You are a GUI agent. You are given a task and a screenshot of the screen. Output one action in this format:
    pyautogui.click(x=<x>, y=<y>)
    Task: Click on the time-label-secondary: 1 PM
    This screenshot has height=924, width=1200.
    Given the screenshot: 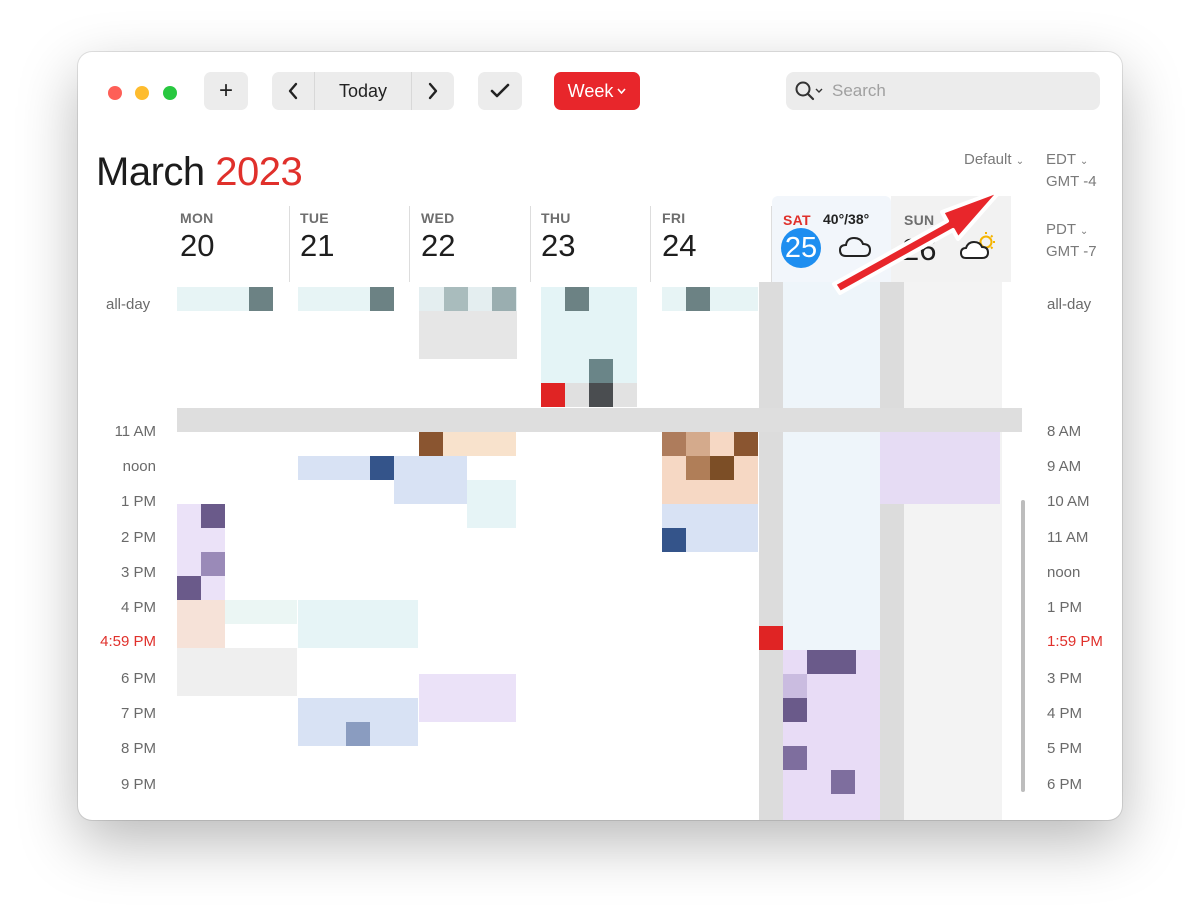 What is the action you would take?
    pyautogui.click(x=1065, y=607)
    